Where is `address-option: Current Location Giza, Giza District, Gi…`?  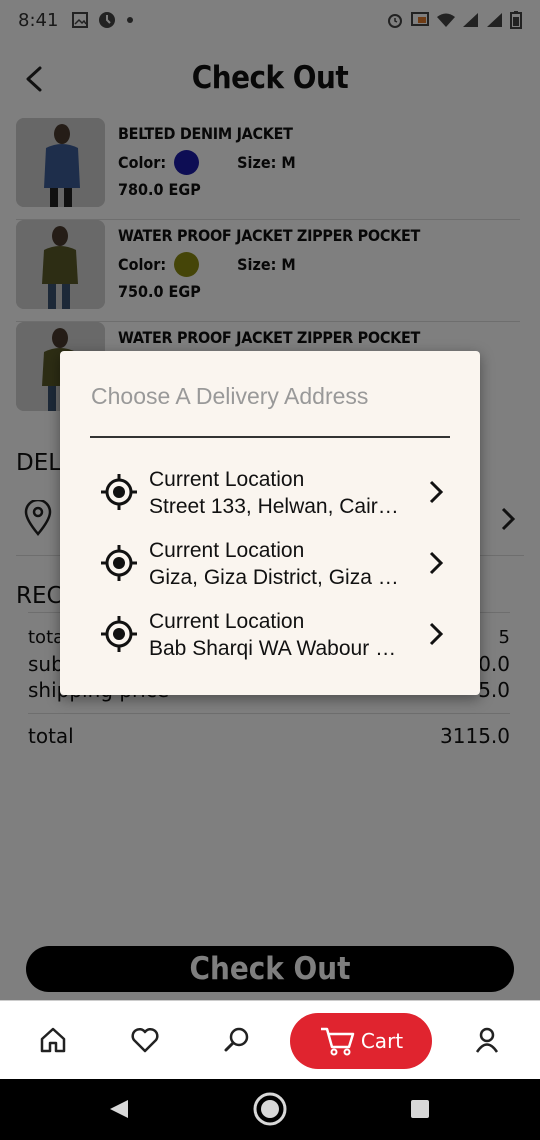 address-option: Current Location Giza, Giza District, Gi… is located at coordinates (272, 566).